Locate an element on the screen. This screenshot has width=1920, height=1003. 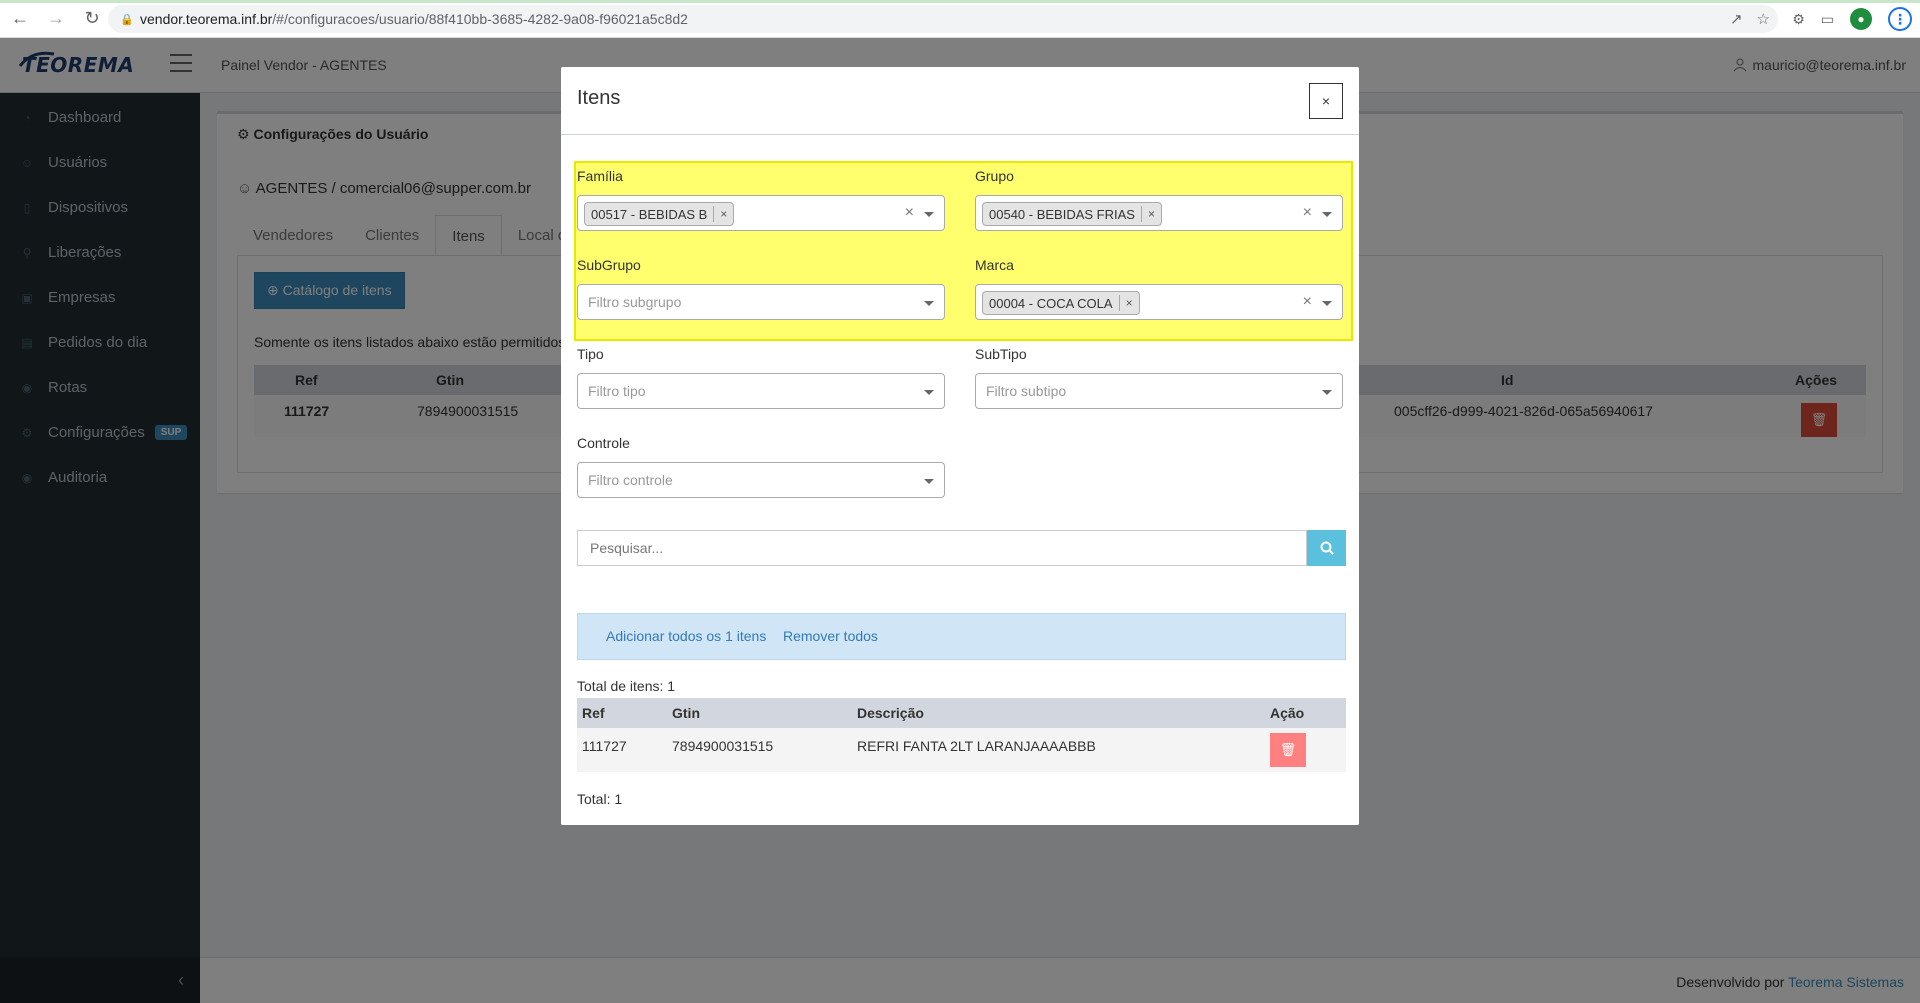
chip-grupo: 00540 - BEBIDAS FRIAS × is located at coordinates (1072, 214).